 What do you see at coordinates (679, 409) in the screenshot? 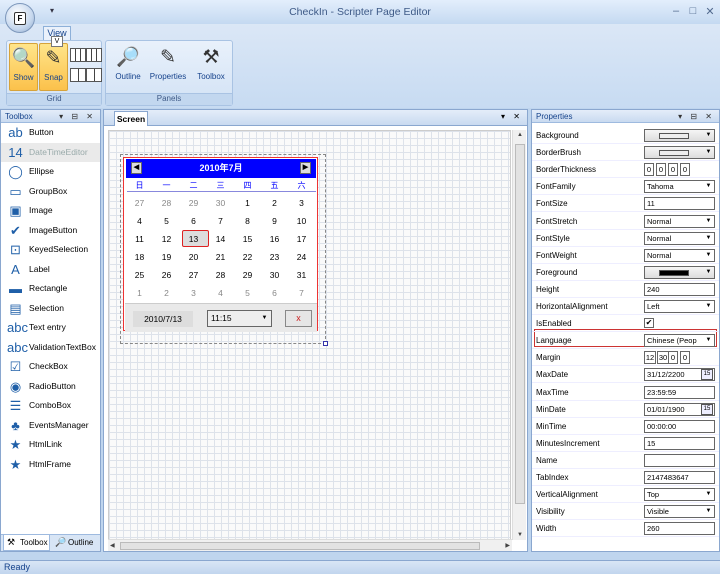
I see `property-input: 01/01/1900 15` at bounding box center [679, 409].